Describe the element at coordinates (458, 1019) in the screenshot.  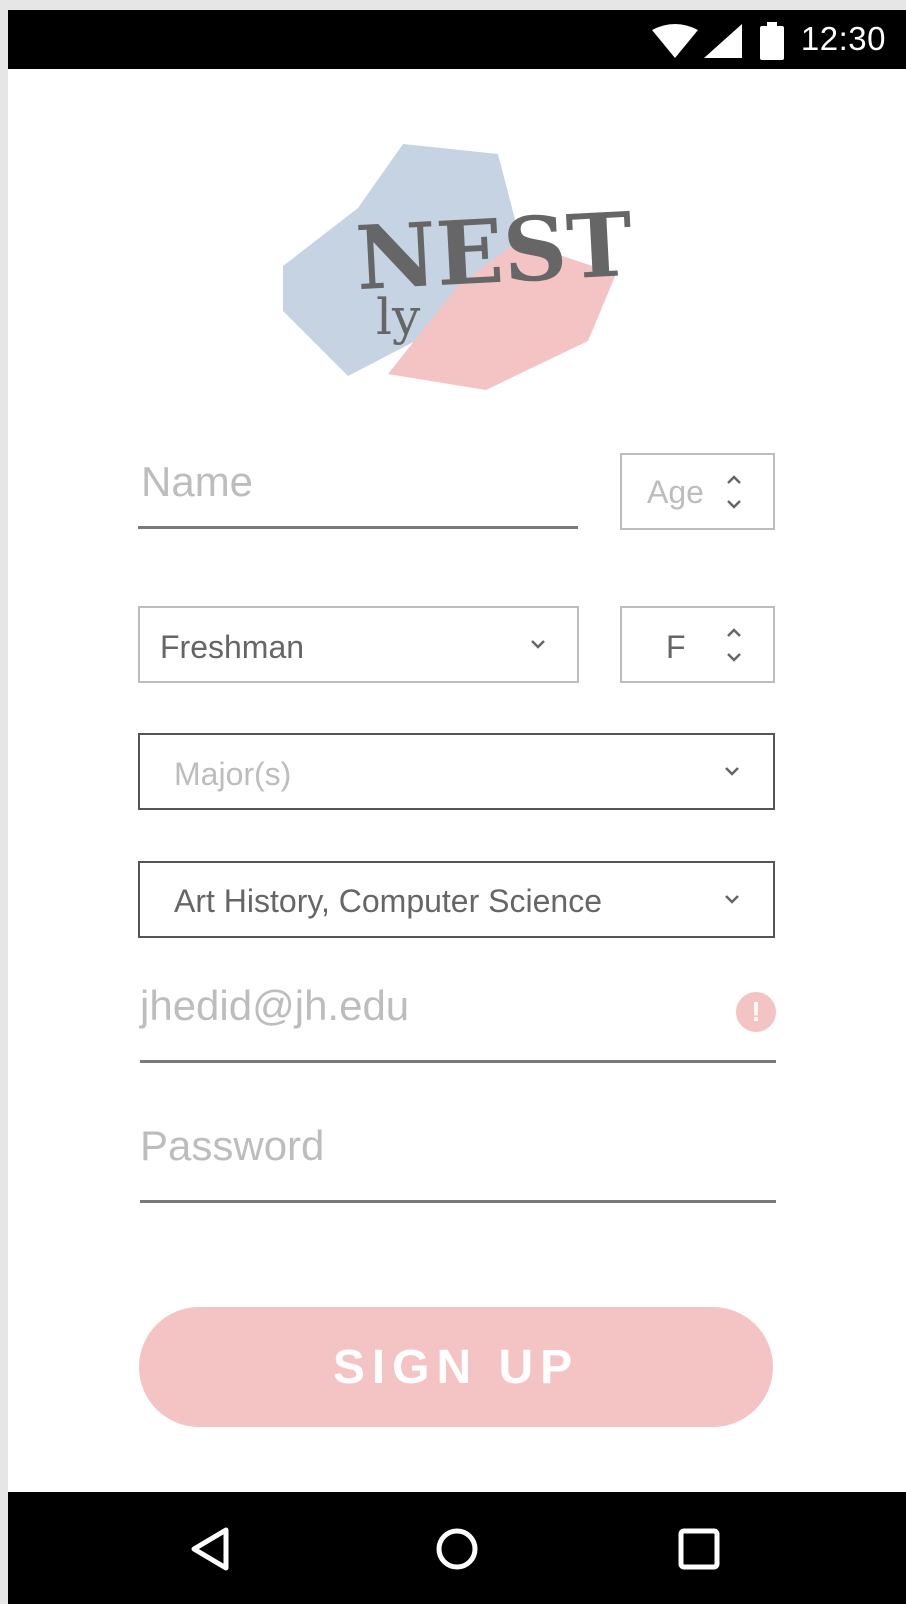
I see `email-field: jhedid@jh.edu` at that location.